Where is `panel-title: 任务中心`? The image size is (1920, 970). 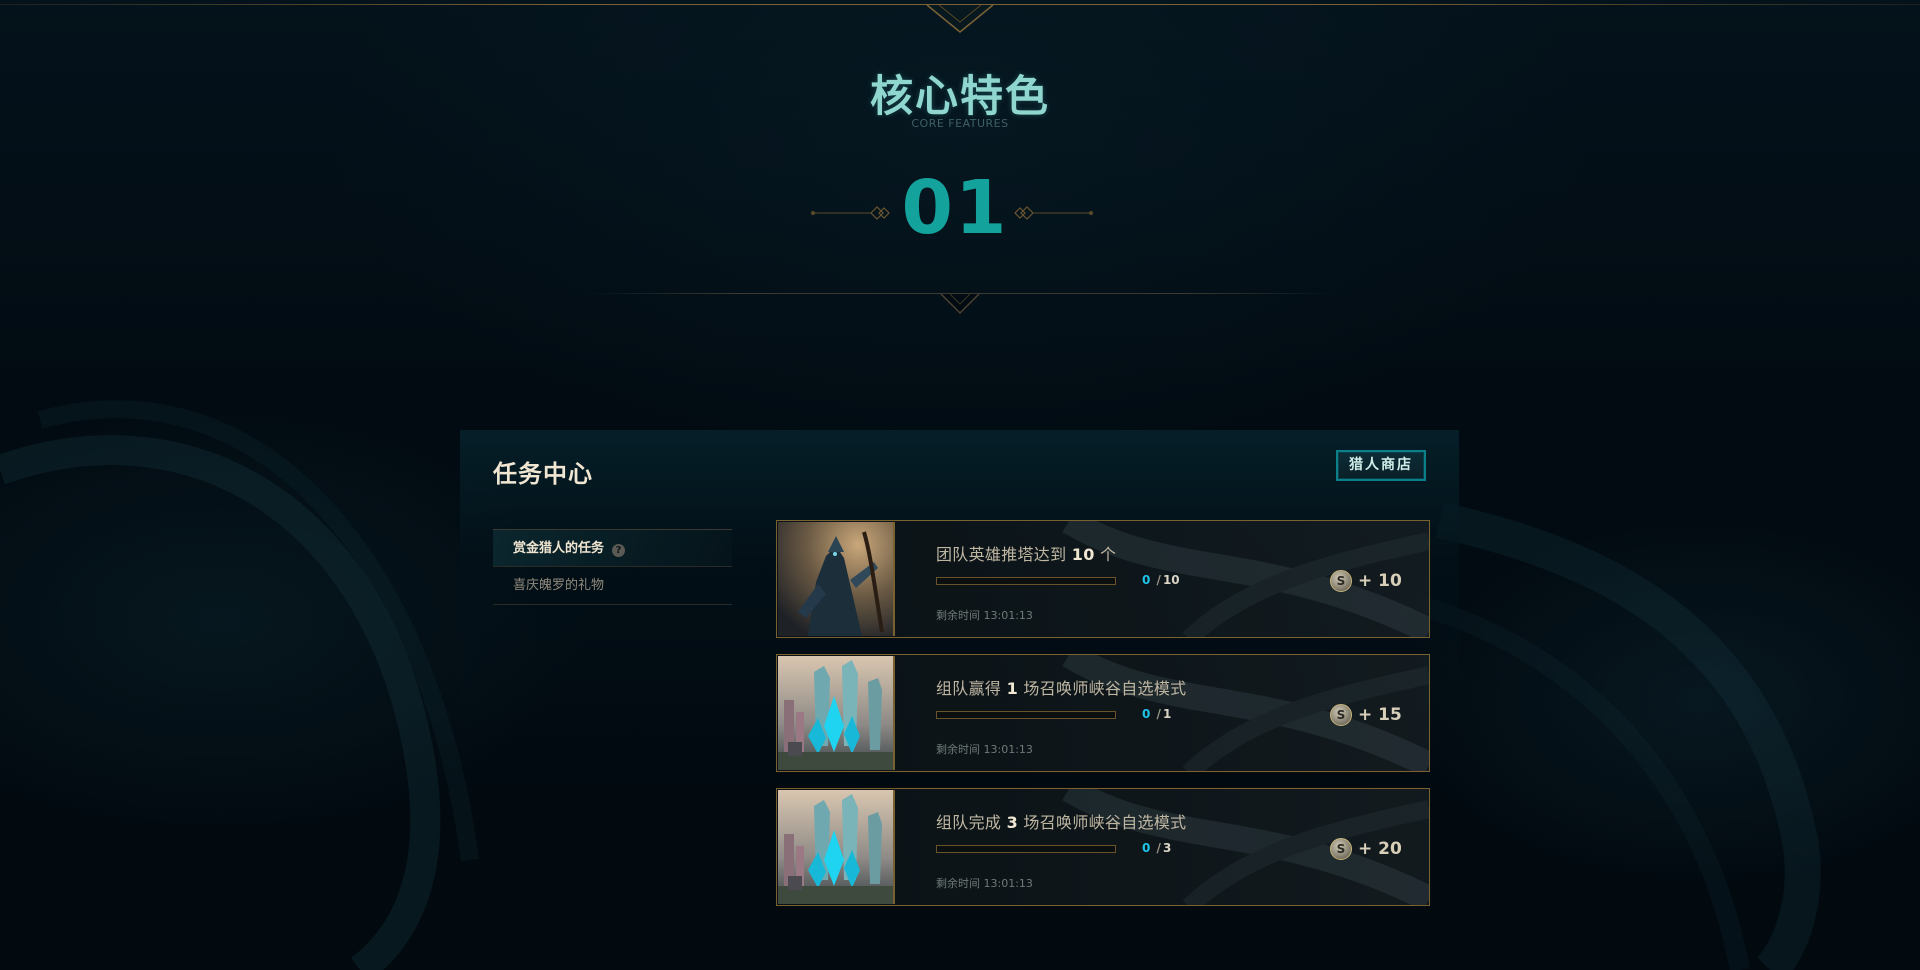 panel-title: 任务中心 is located at coordinates (543, 474).